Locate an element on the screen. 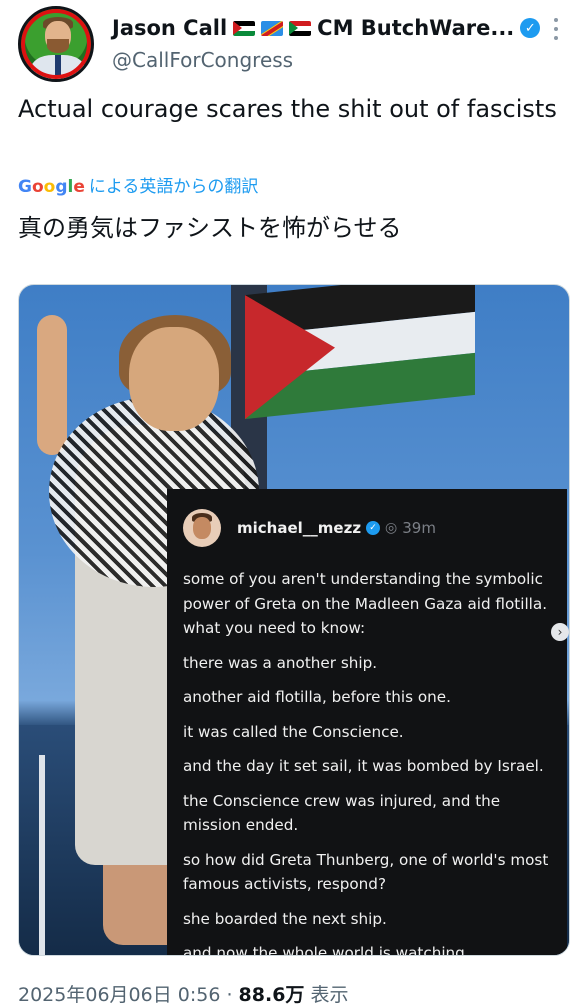 The height and width of the screenshot is (1007, 586). embedded-post-time: 39m is located at coordinates (419, 528).